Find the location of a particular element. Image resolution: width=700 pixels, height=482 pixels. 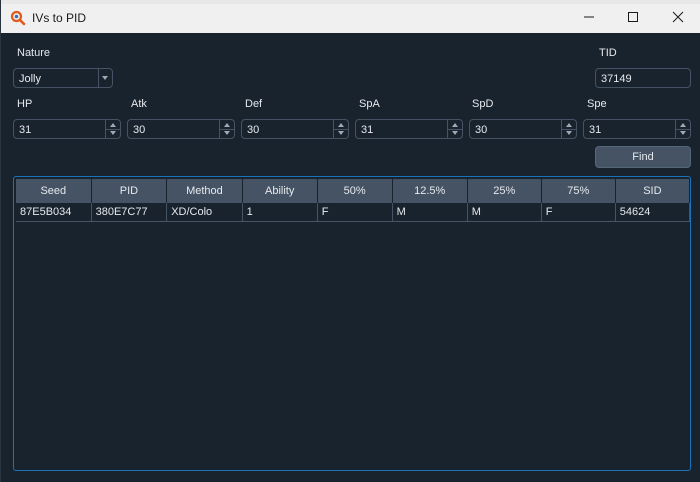

close-icon is located at coordinates (678, 17).